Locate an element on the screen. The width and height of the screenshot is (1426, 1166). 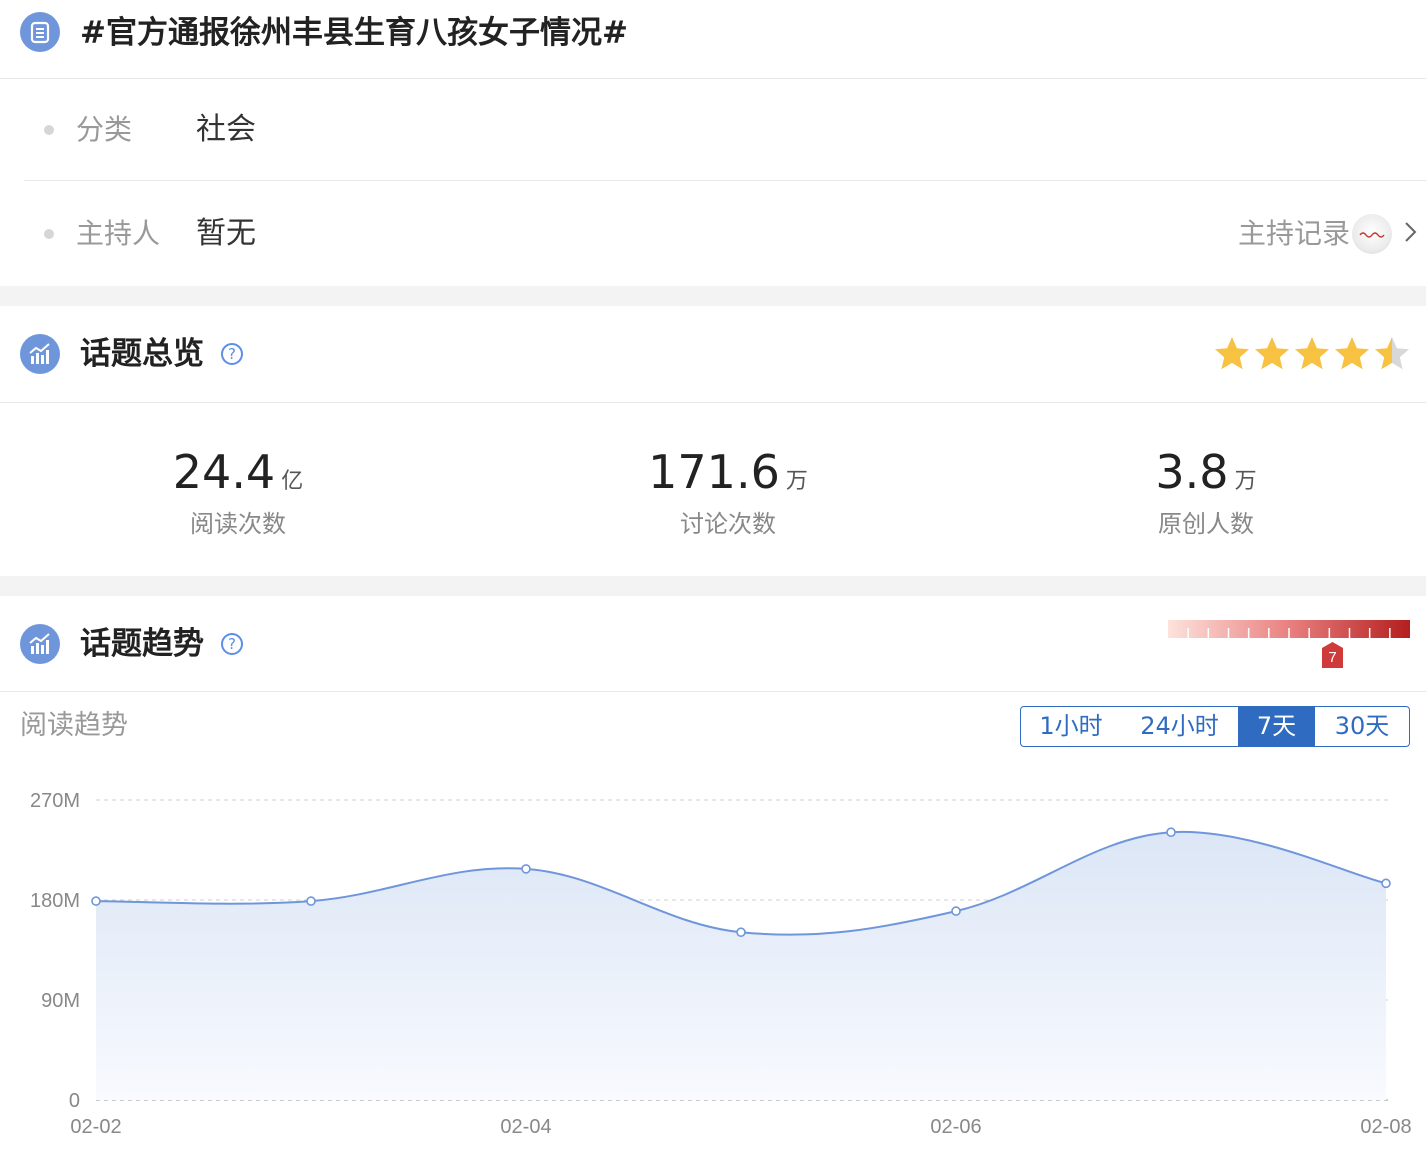
trend-title: 话题趋势 is located at coordinates (142, 644).